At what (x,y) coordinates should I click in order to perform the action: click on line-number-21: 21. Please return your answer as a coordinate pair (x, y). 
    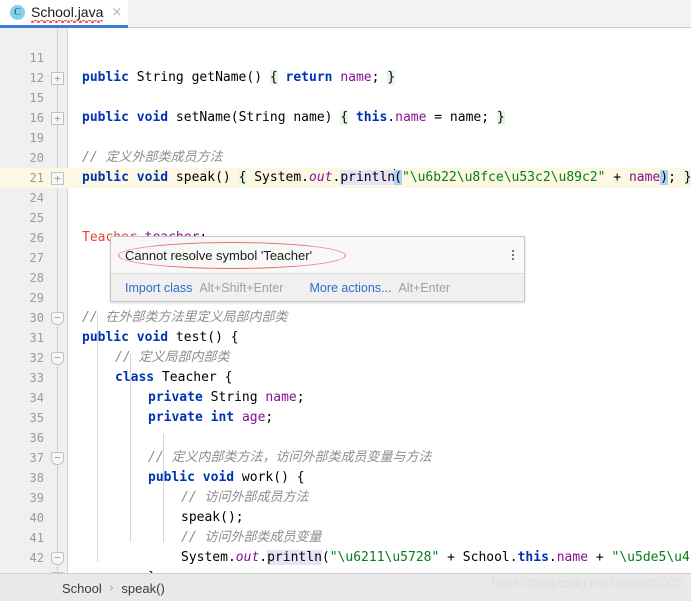
    Looking at the image, I should click on (22, 178).